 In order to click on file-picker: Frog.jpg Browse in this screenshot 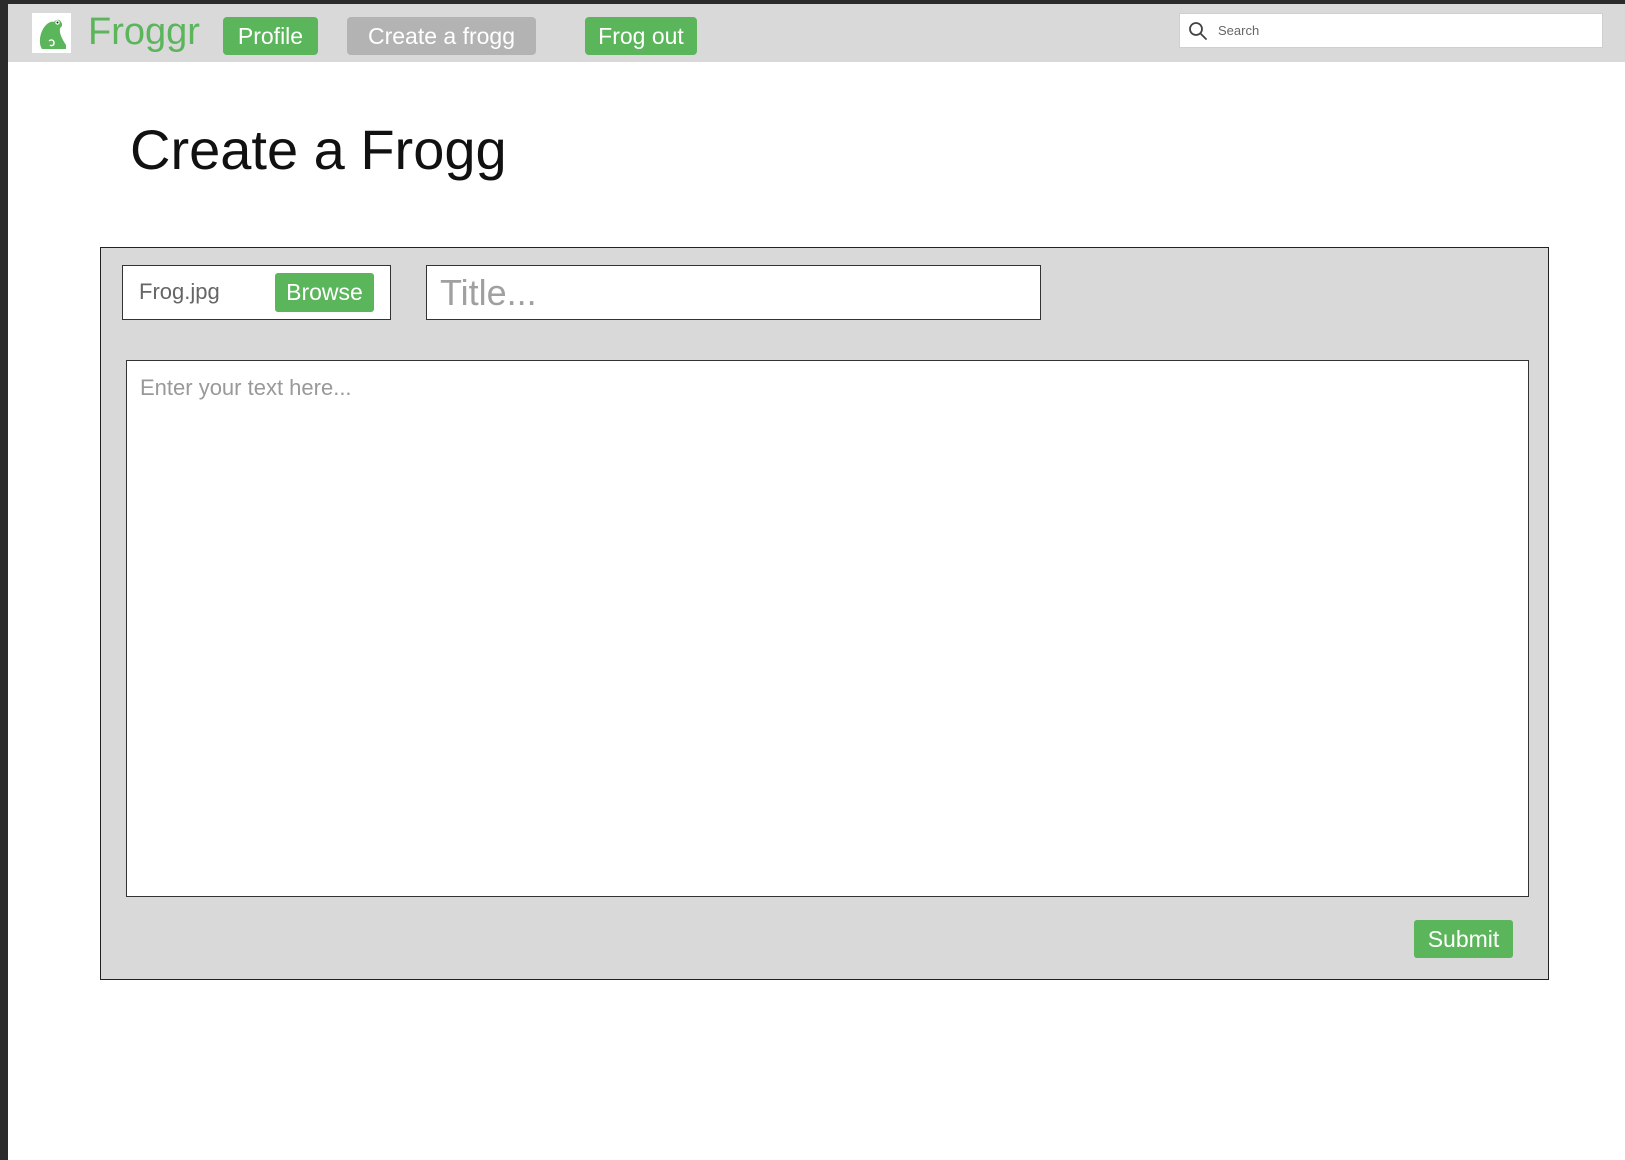, I will do `click(256, 292)`.